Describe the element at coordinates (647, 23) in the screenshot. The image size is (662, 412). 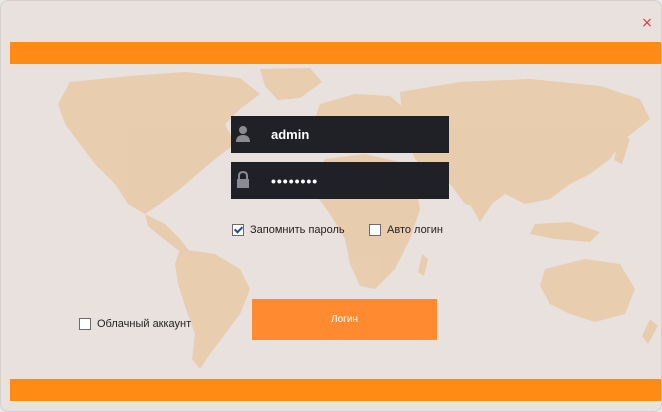
I see `close-icon: ×` at that location.